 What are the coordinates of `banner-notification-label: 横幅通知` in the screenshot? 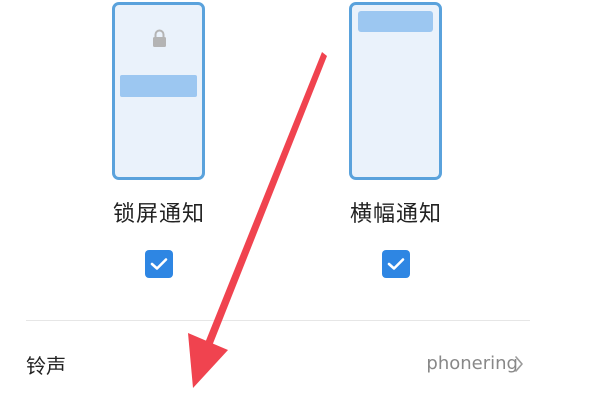 It's located at (395, 214).